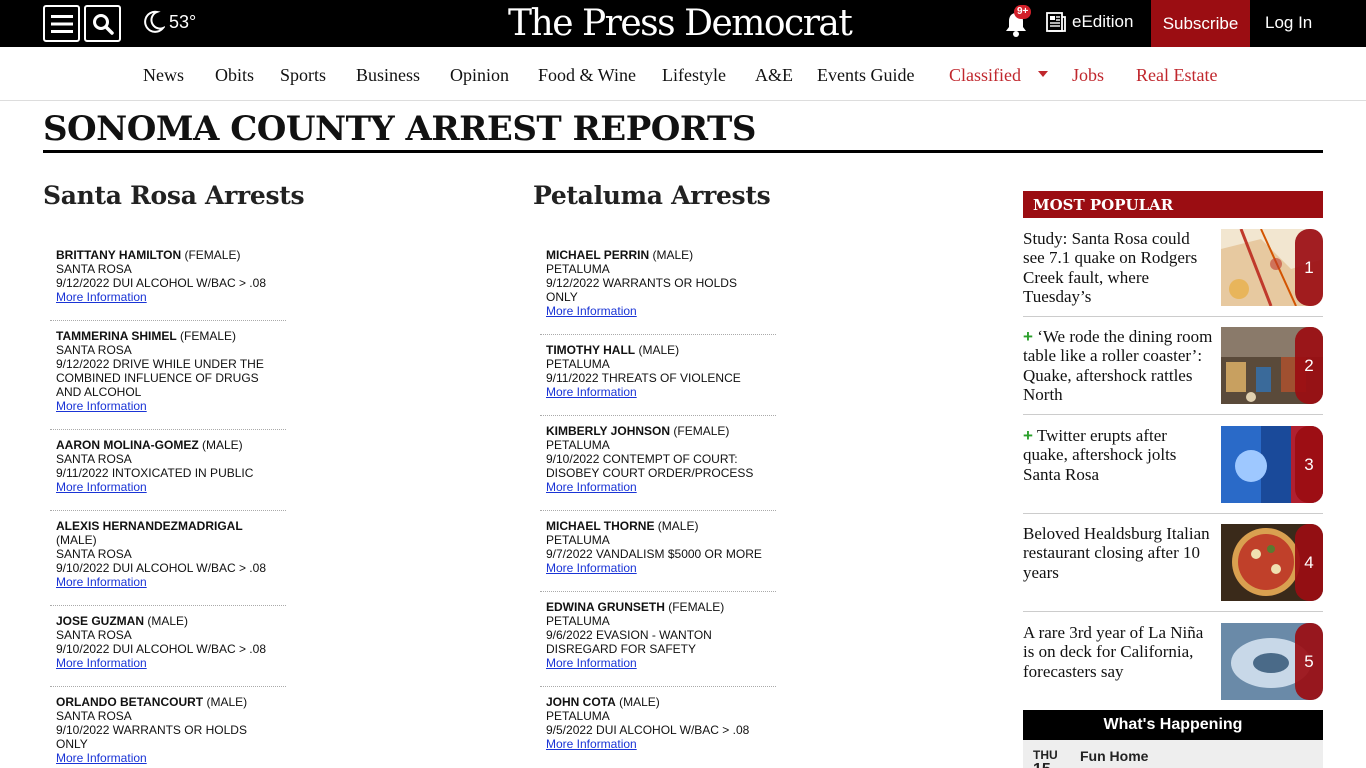 The height and width of the screenshot is (768, 1366). I want to click on nav-item-ae: A&E, so click(774, 75).